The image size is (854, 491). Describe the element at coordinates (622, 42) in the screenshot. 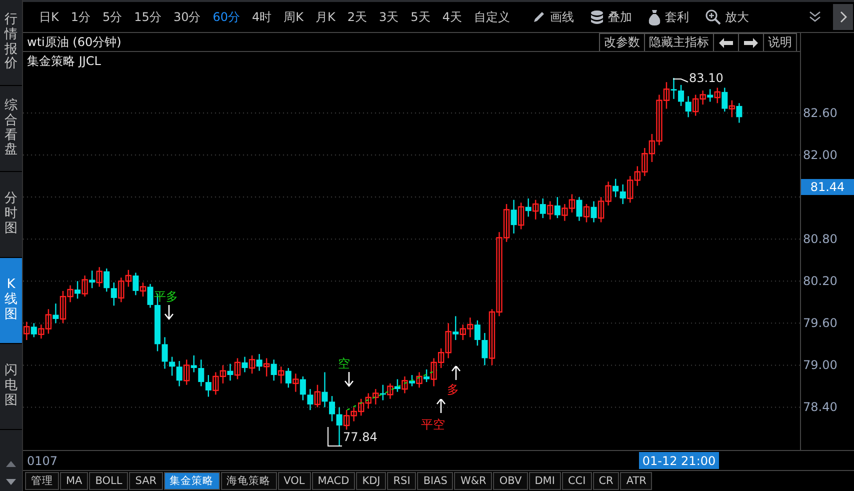

I see `chart-button: 改参数` at that location.